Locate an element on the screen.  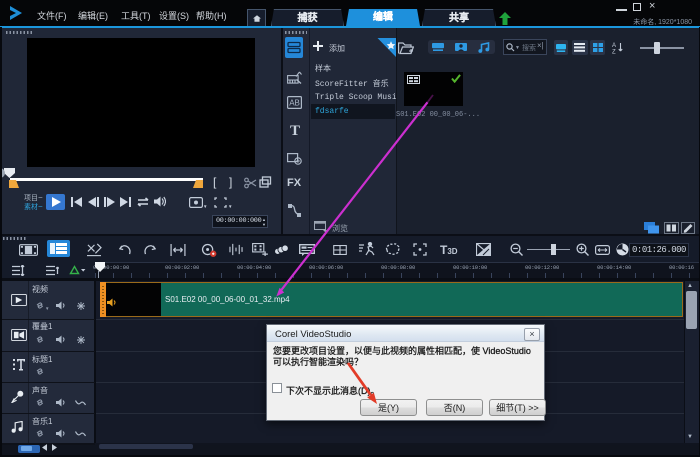
svg-text: A is located at coordinates (614, 46).